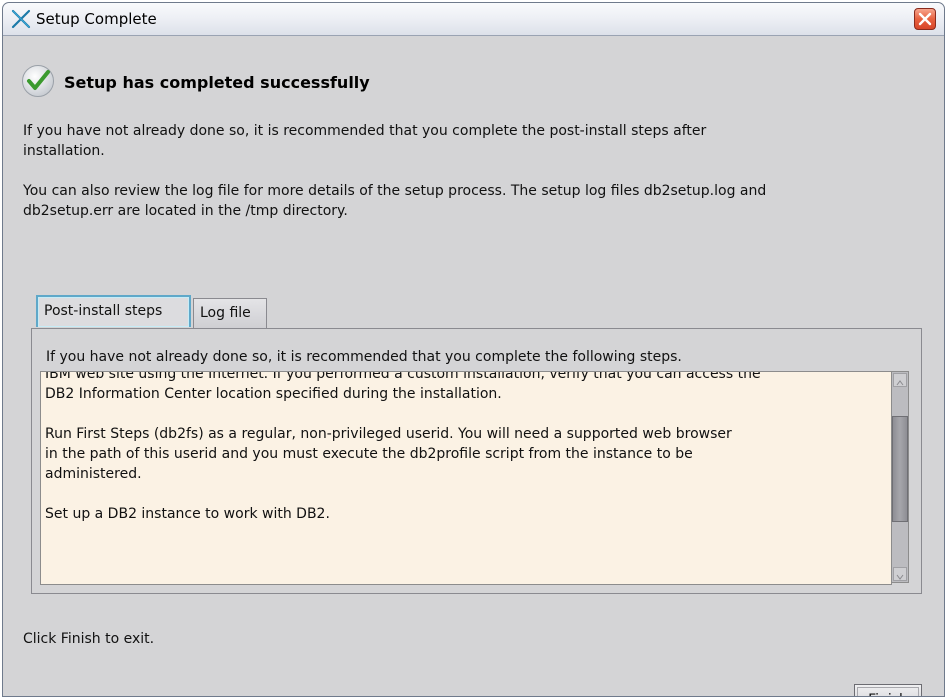  I want to click on text-line: administered., so click(93, 474).